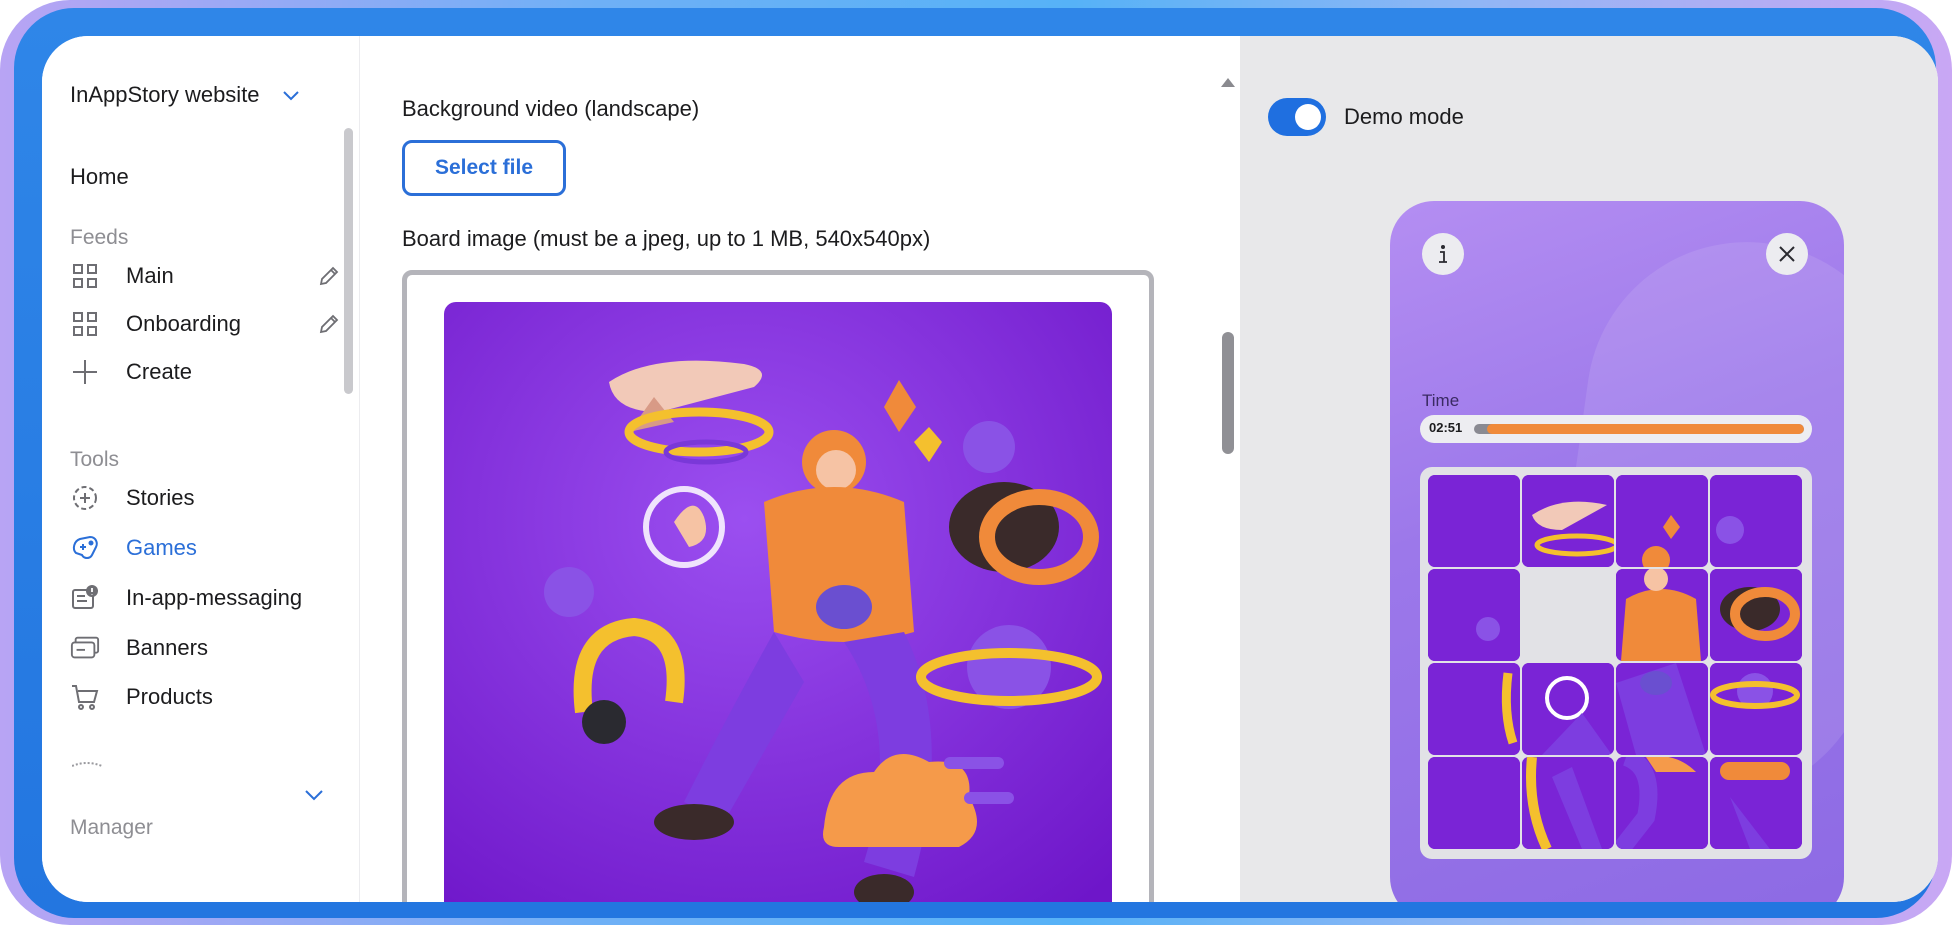 The width and height of the screenshot is (1952, 925). I want to click on sidebar-item-in-app-messaging: In-app-messaging, so click(205, 598).